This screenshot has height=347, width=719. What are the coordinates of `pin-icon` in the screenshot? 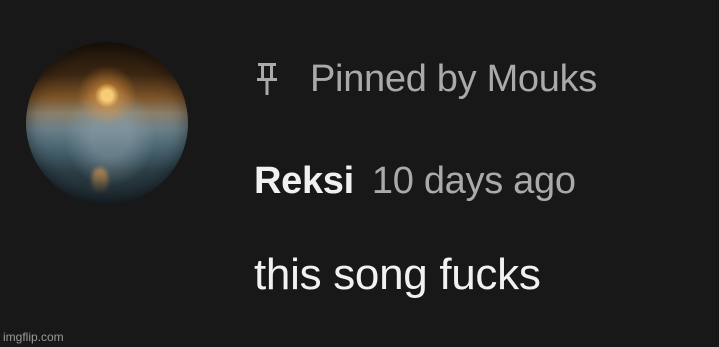 It's located at (267, 79).